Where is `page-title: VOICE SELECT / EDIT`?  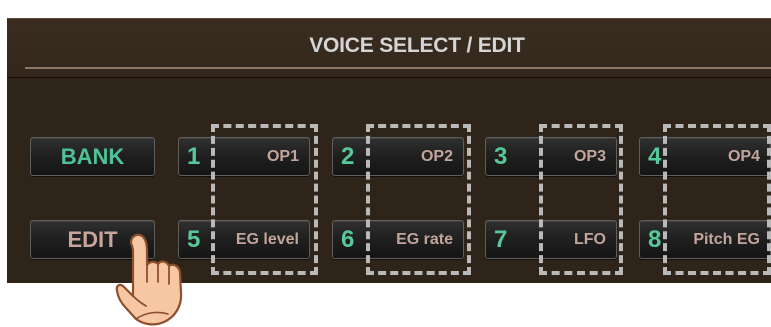
page-title: VOICE SELECT / EDIT is located at coordinates (417, 45).